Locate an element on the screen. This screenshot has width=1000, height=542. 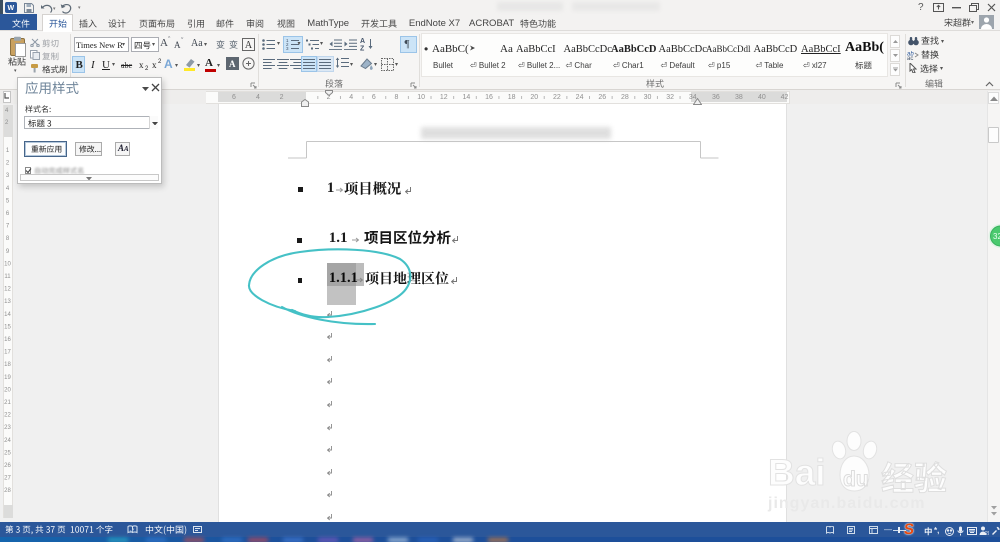
svg-text: 21 is located at coordinates (7, 403).